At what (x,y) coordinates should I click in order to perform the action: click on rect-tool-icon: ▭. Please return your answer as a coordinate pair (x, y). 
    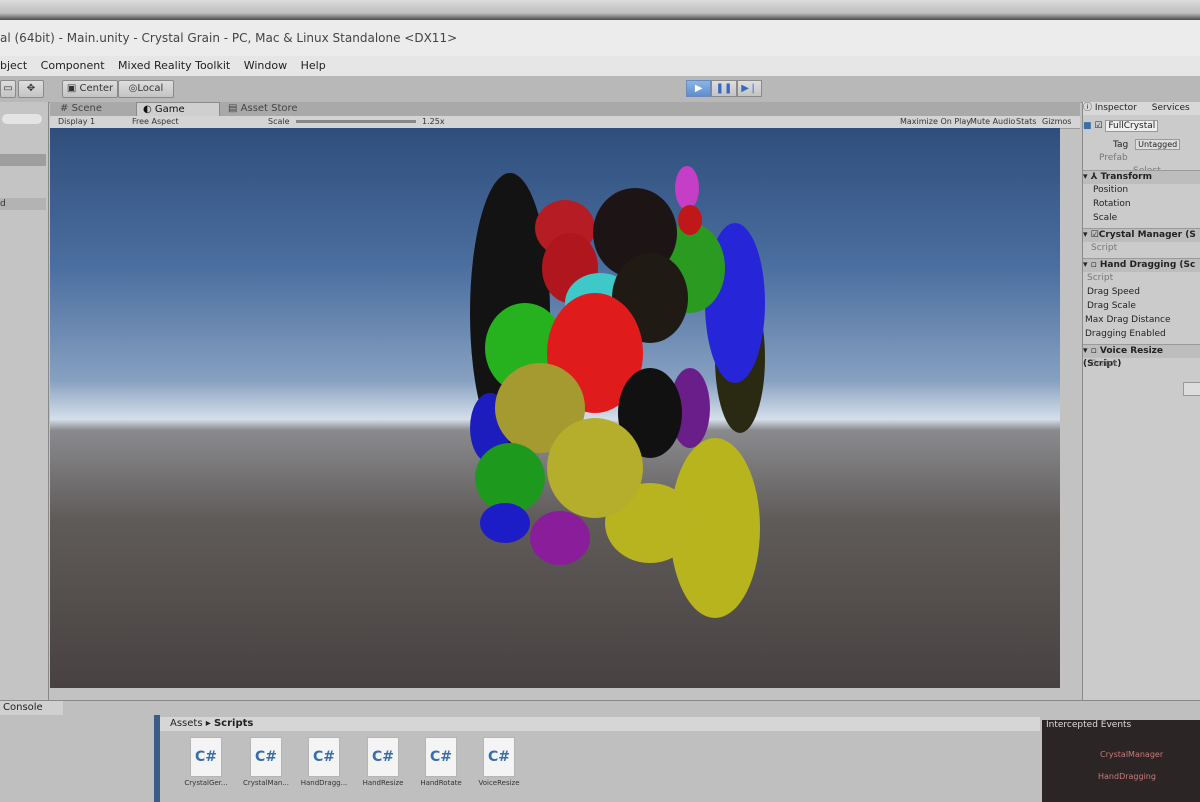
    Looking at the image, I should click on (8, 89).